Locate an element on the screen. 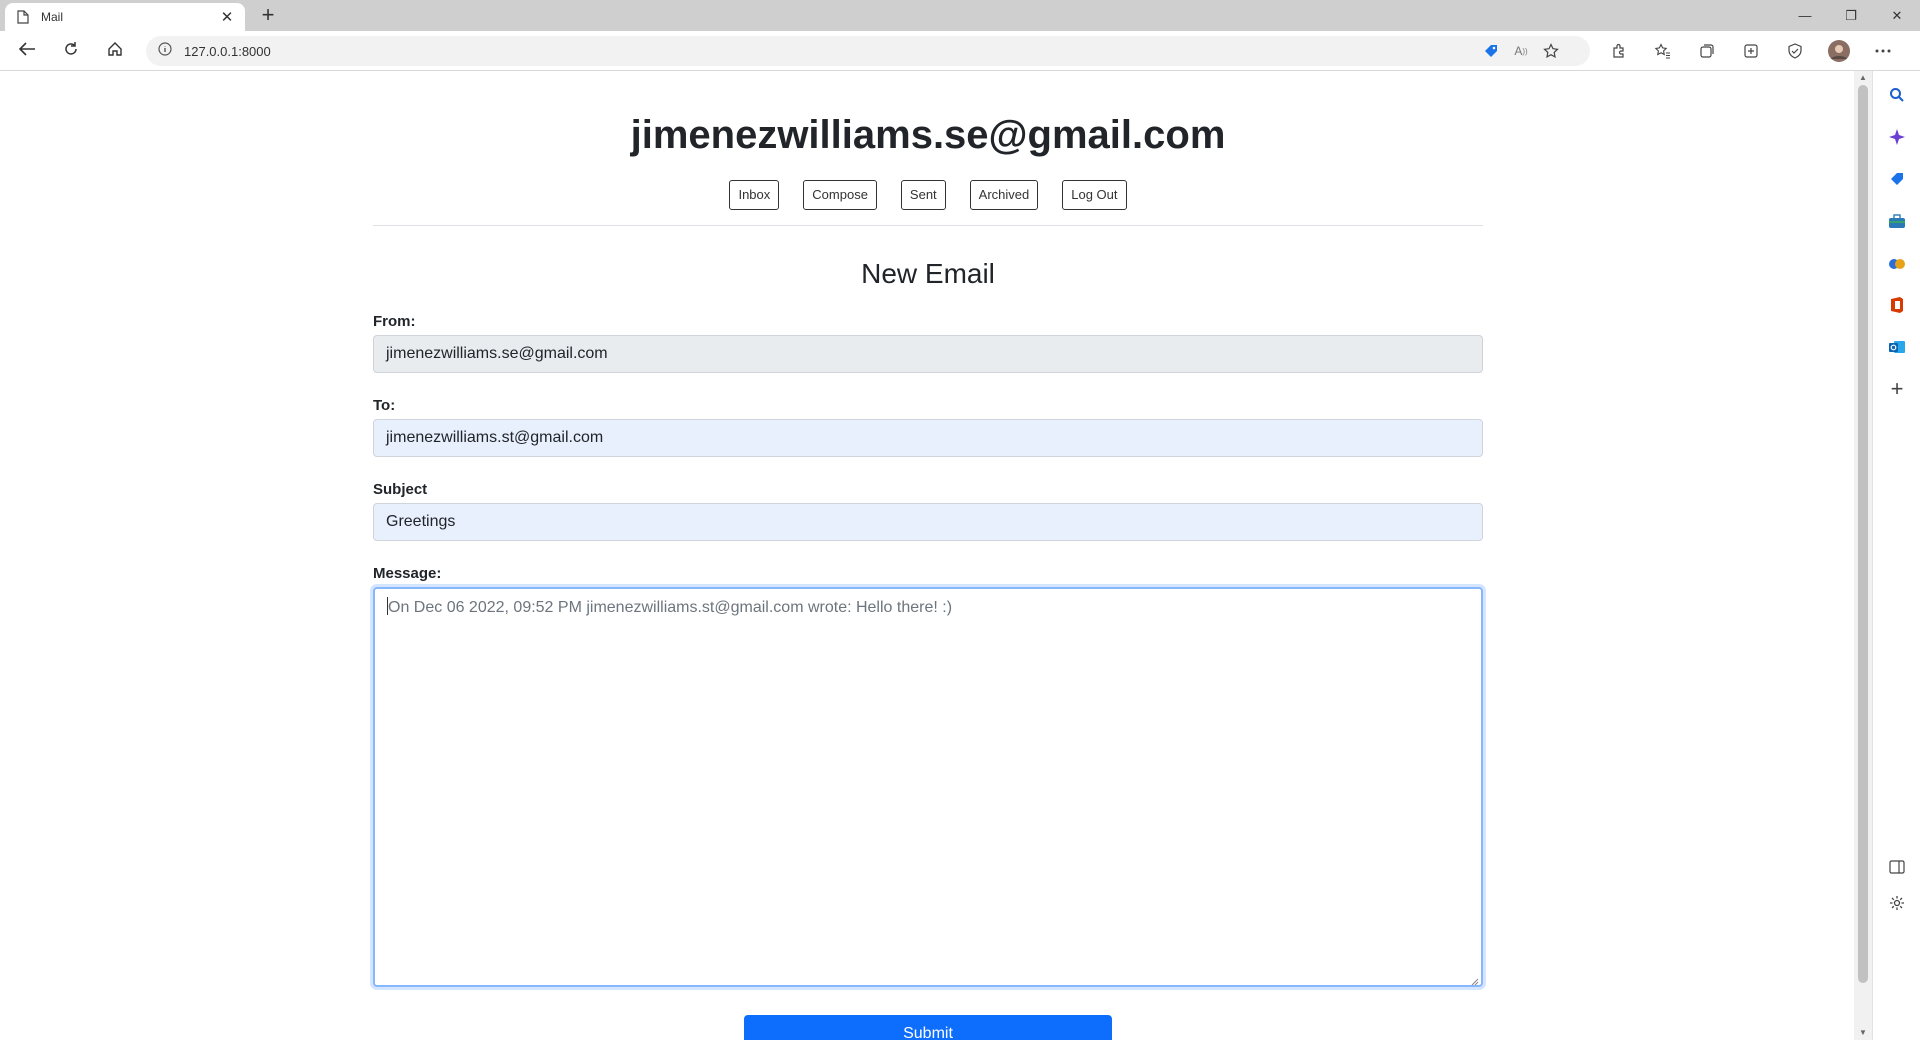  archived-button: Archived is located at coordinates (1004, 195).